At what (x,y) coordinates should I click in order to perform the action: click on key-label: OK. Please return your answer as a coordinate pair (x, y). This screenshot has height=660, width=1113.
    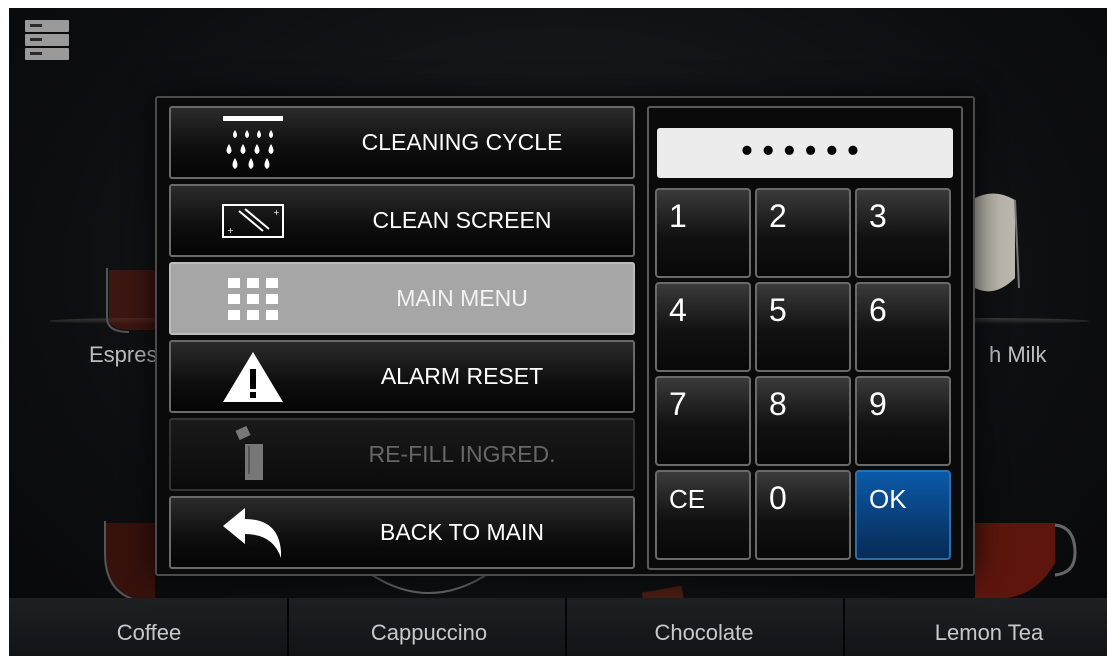
    Looking at the image, I should click on (888, 499).